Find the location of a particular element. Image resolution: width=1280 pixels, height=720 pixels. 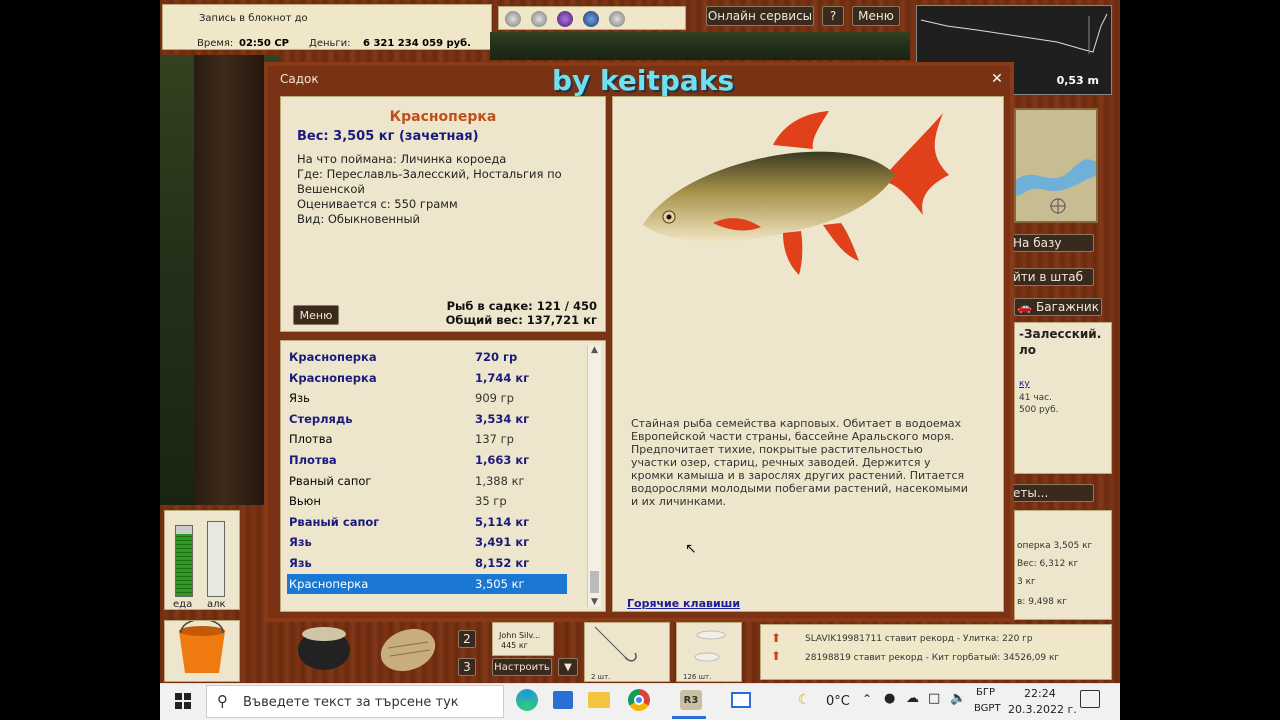

info-price: 500 руб. is located at coordinates (1039, 410).